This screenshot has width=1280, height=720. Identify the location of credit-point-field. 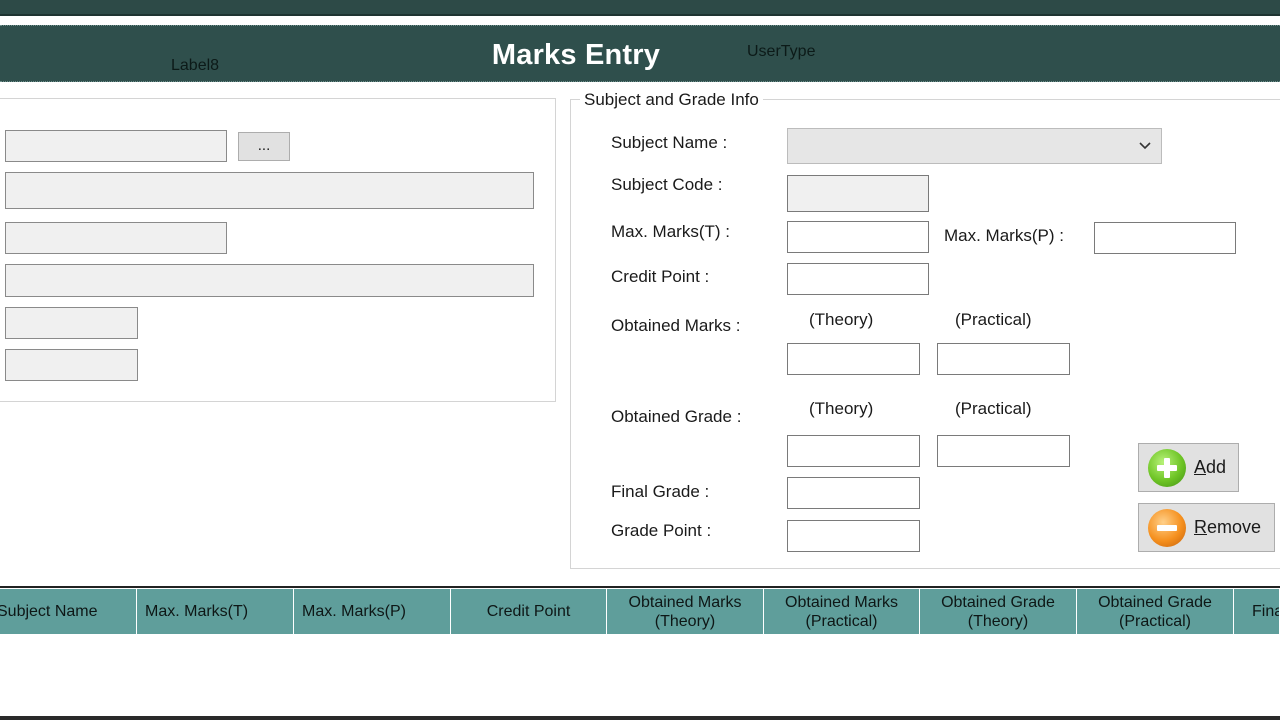
(858, 279).